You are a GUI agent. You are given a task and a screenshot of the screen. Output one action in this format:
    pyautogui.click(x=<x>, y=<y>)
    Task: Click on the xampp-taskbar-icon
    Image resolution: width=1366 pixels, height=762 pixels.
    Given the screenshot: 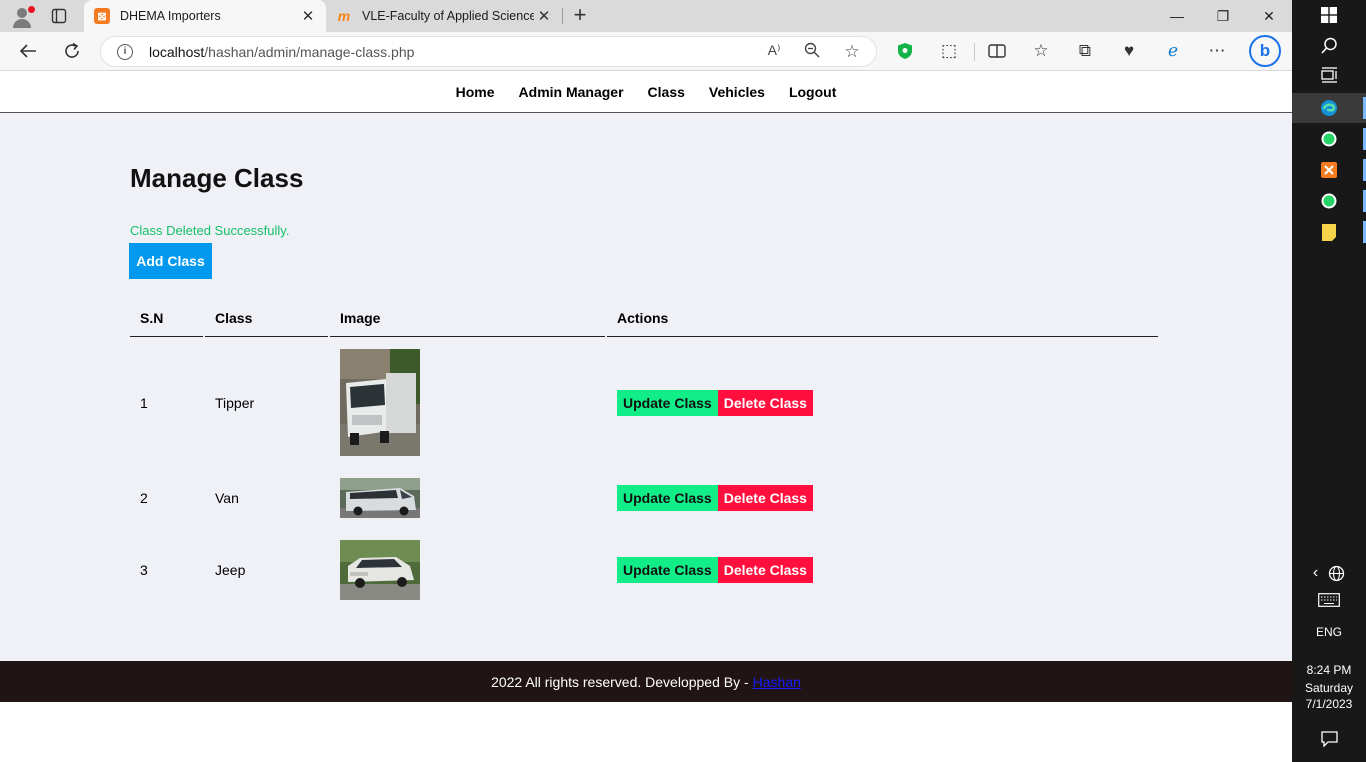 What is the action you would take?
    pyautogui.click(x=1329, y=170)
    